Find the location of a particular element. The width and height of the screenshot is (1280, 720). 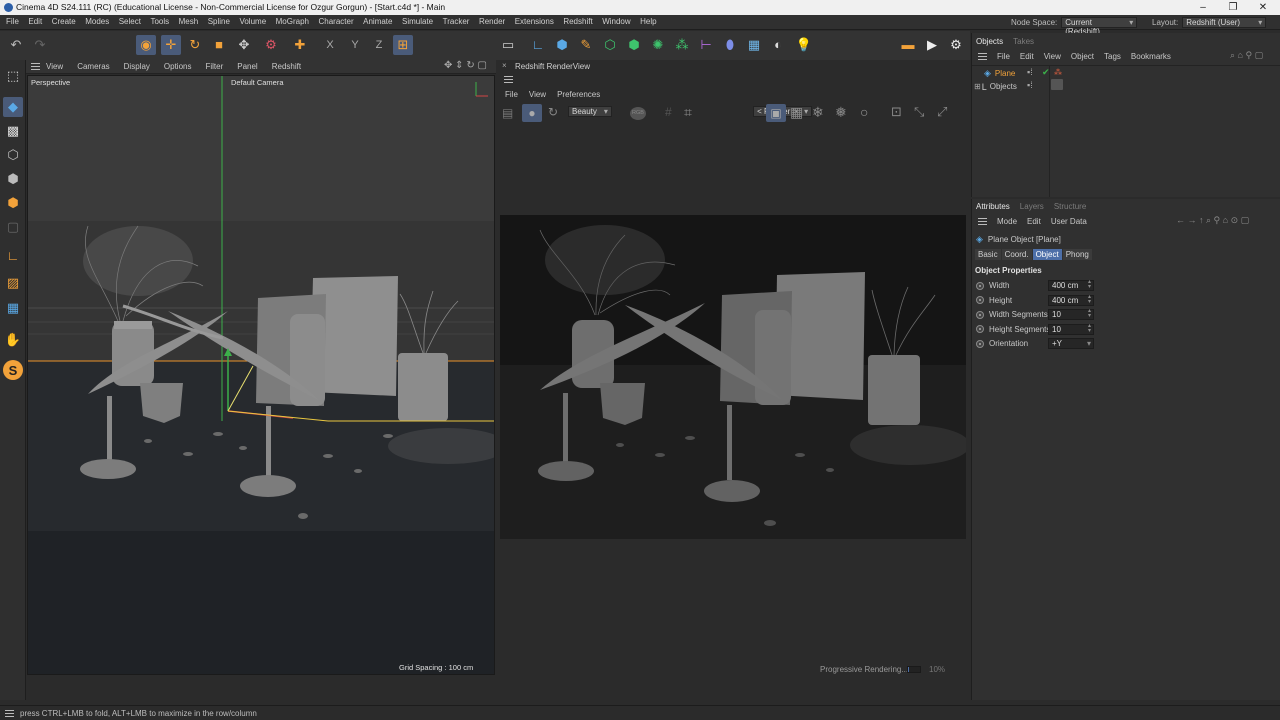

spline-pen-icon: ∟ is located at coordinates (538, 45).